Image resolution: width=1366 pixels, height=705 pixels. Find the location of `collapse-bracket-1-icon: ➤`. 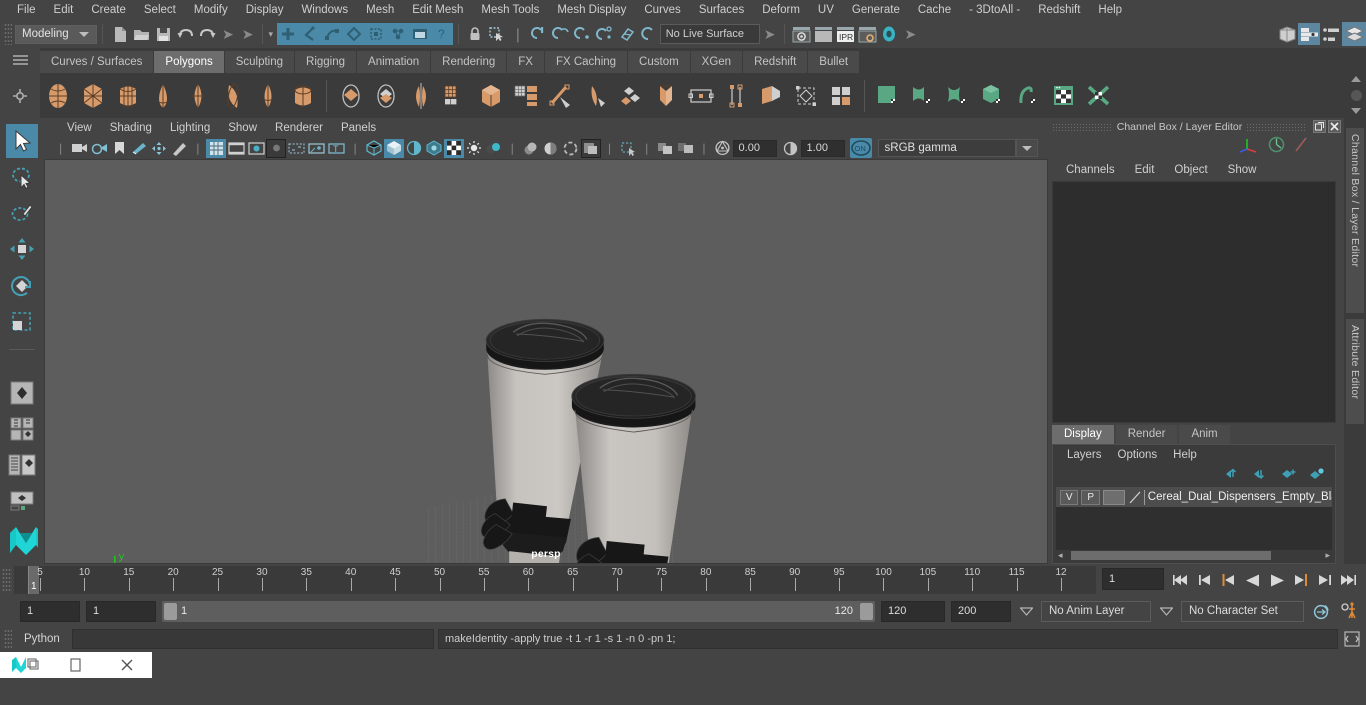

collapse-bracket-1-icon: ➤ is located at coordinates (228, 34).